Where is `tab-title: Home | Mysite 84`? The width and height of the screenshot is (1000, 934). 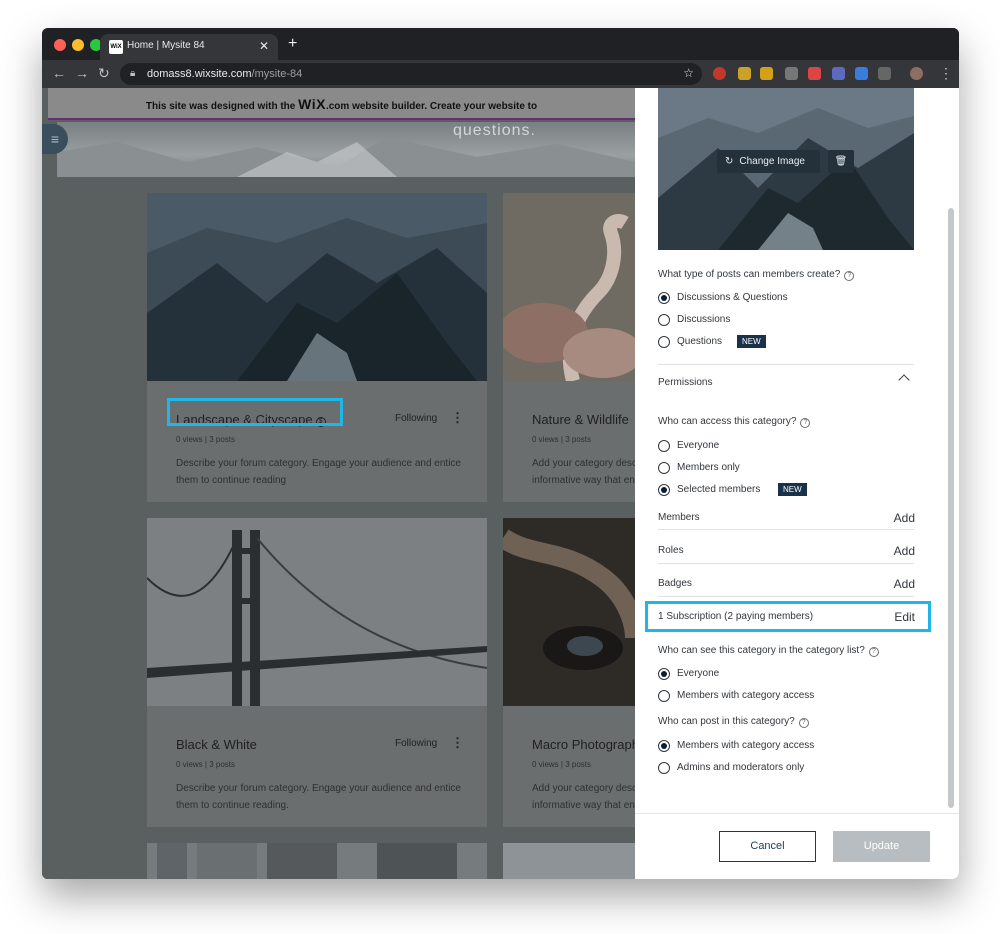 tab-title: Home | Mysite 84 is located at coordinates (166, 45).